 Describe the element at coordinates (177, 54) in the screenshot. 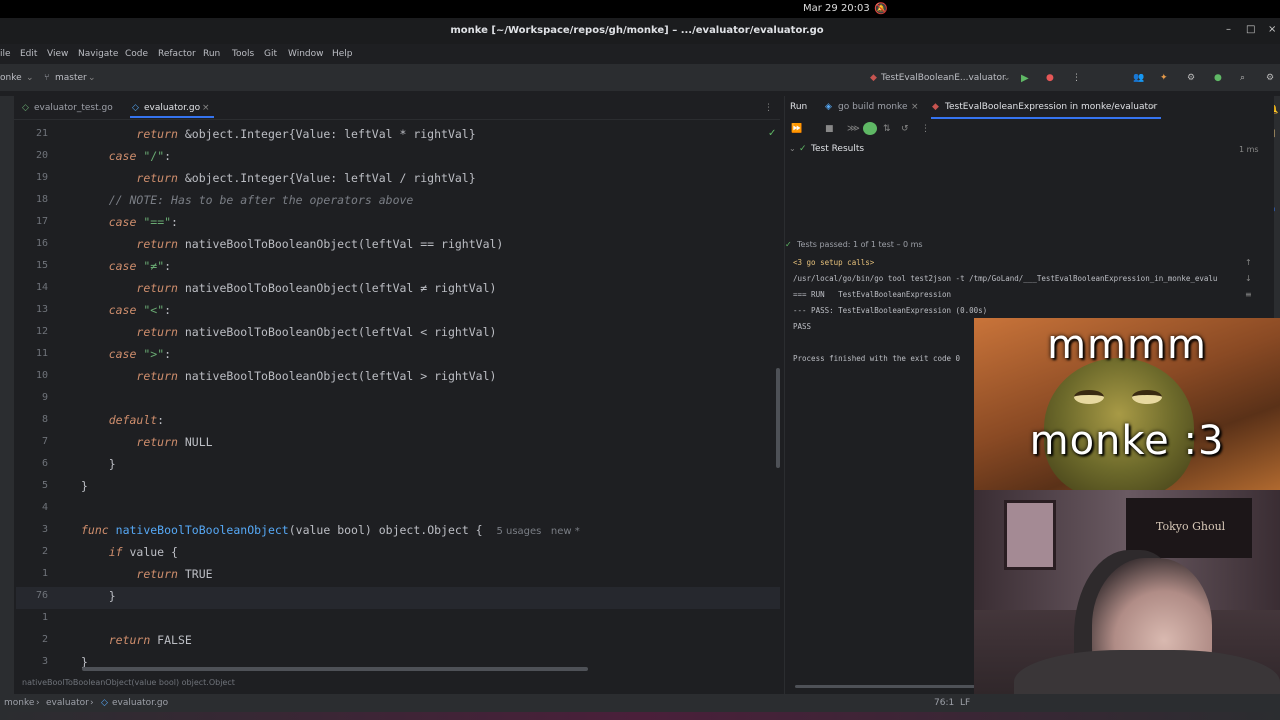

I see `menu-refactor: Refactor` at that location.